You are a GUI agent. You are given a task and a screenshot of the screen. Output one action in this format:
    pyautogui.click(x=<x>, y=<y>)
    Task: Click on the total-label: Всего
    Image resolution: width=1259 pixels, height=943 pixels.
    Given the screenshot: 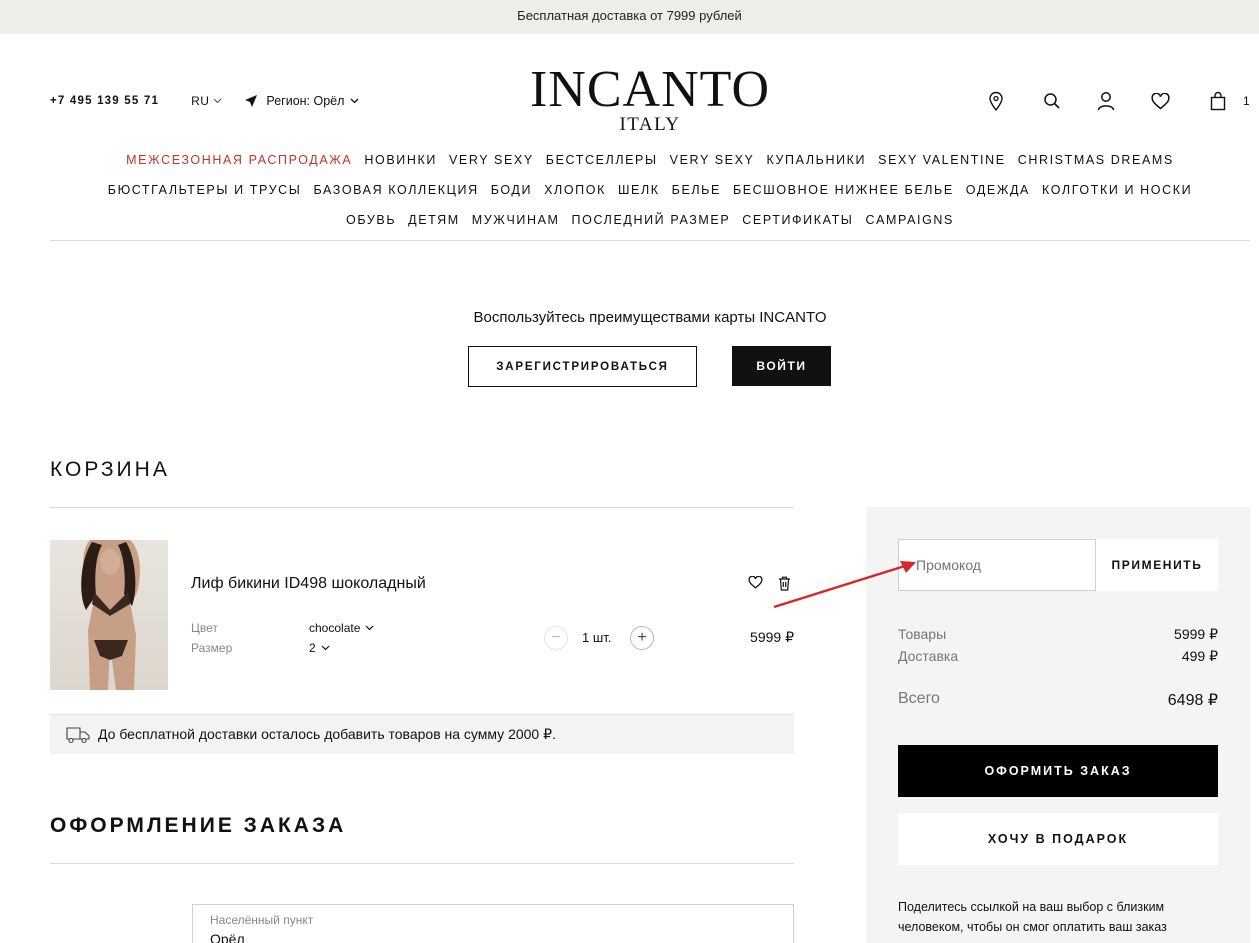 What is the action you would take?
    pyautogui.click(x=919, y=698)
    